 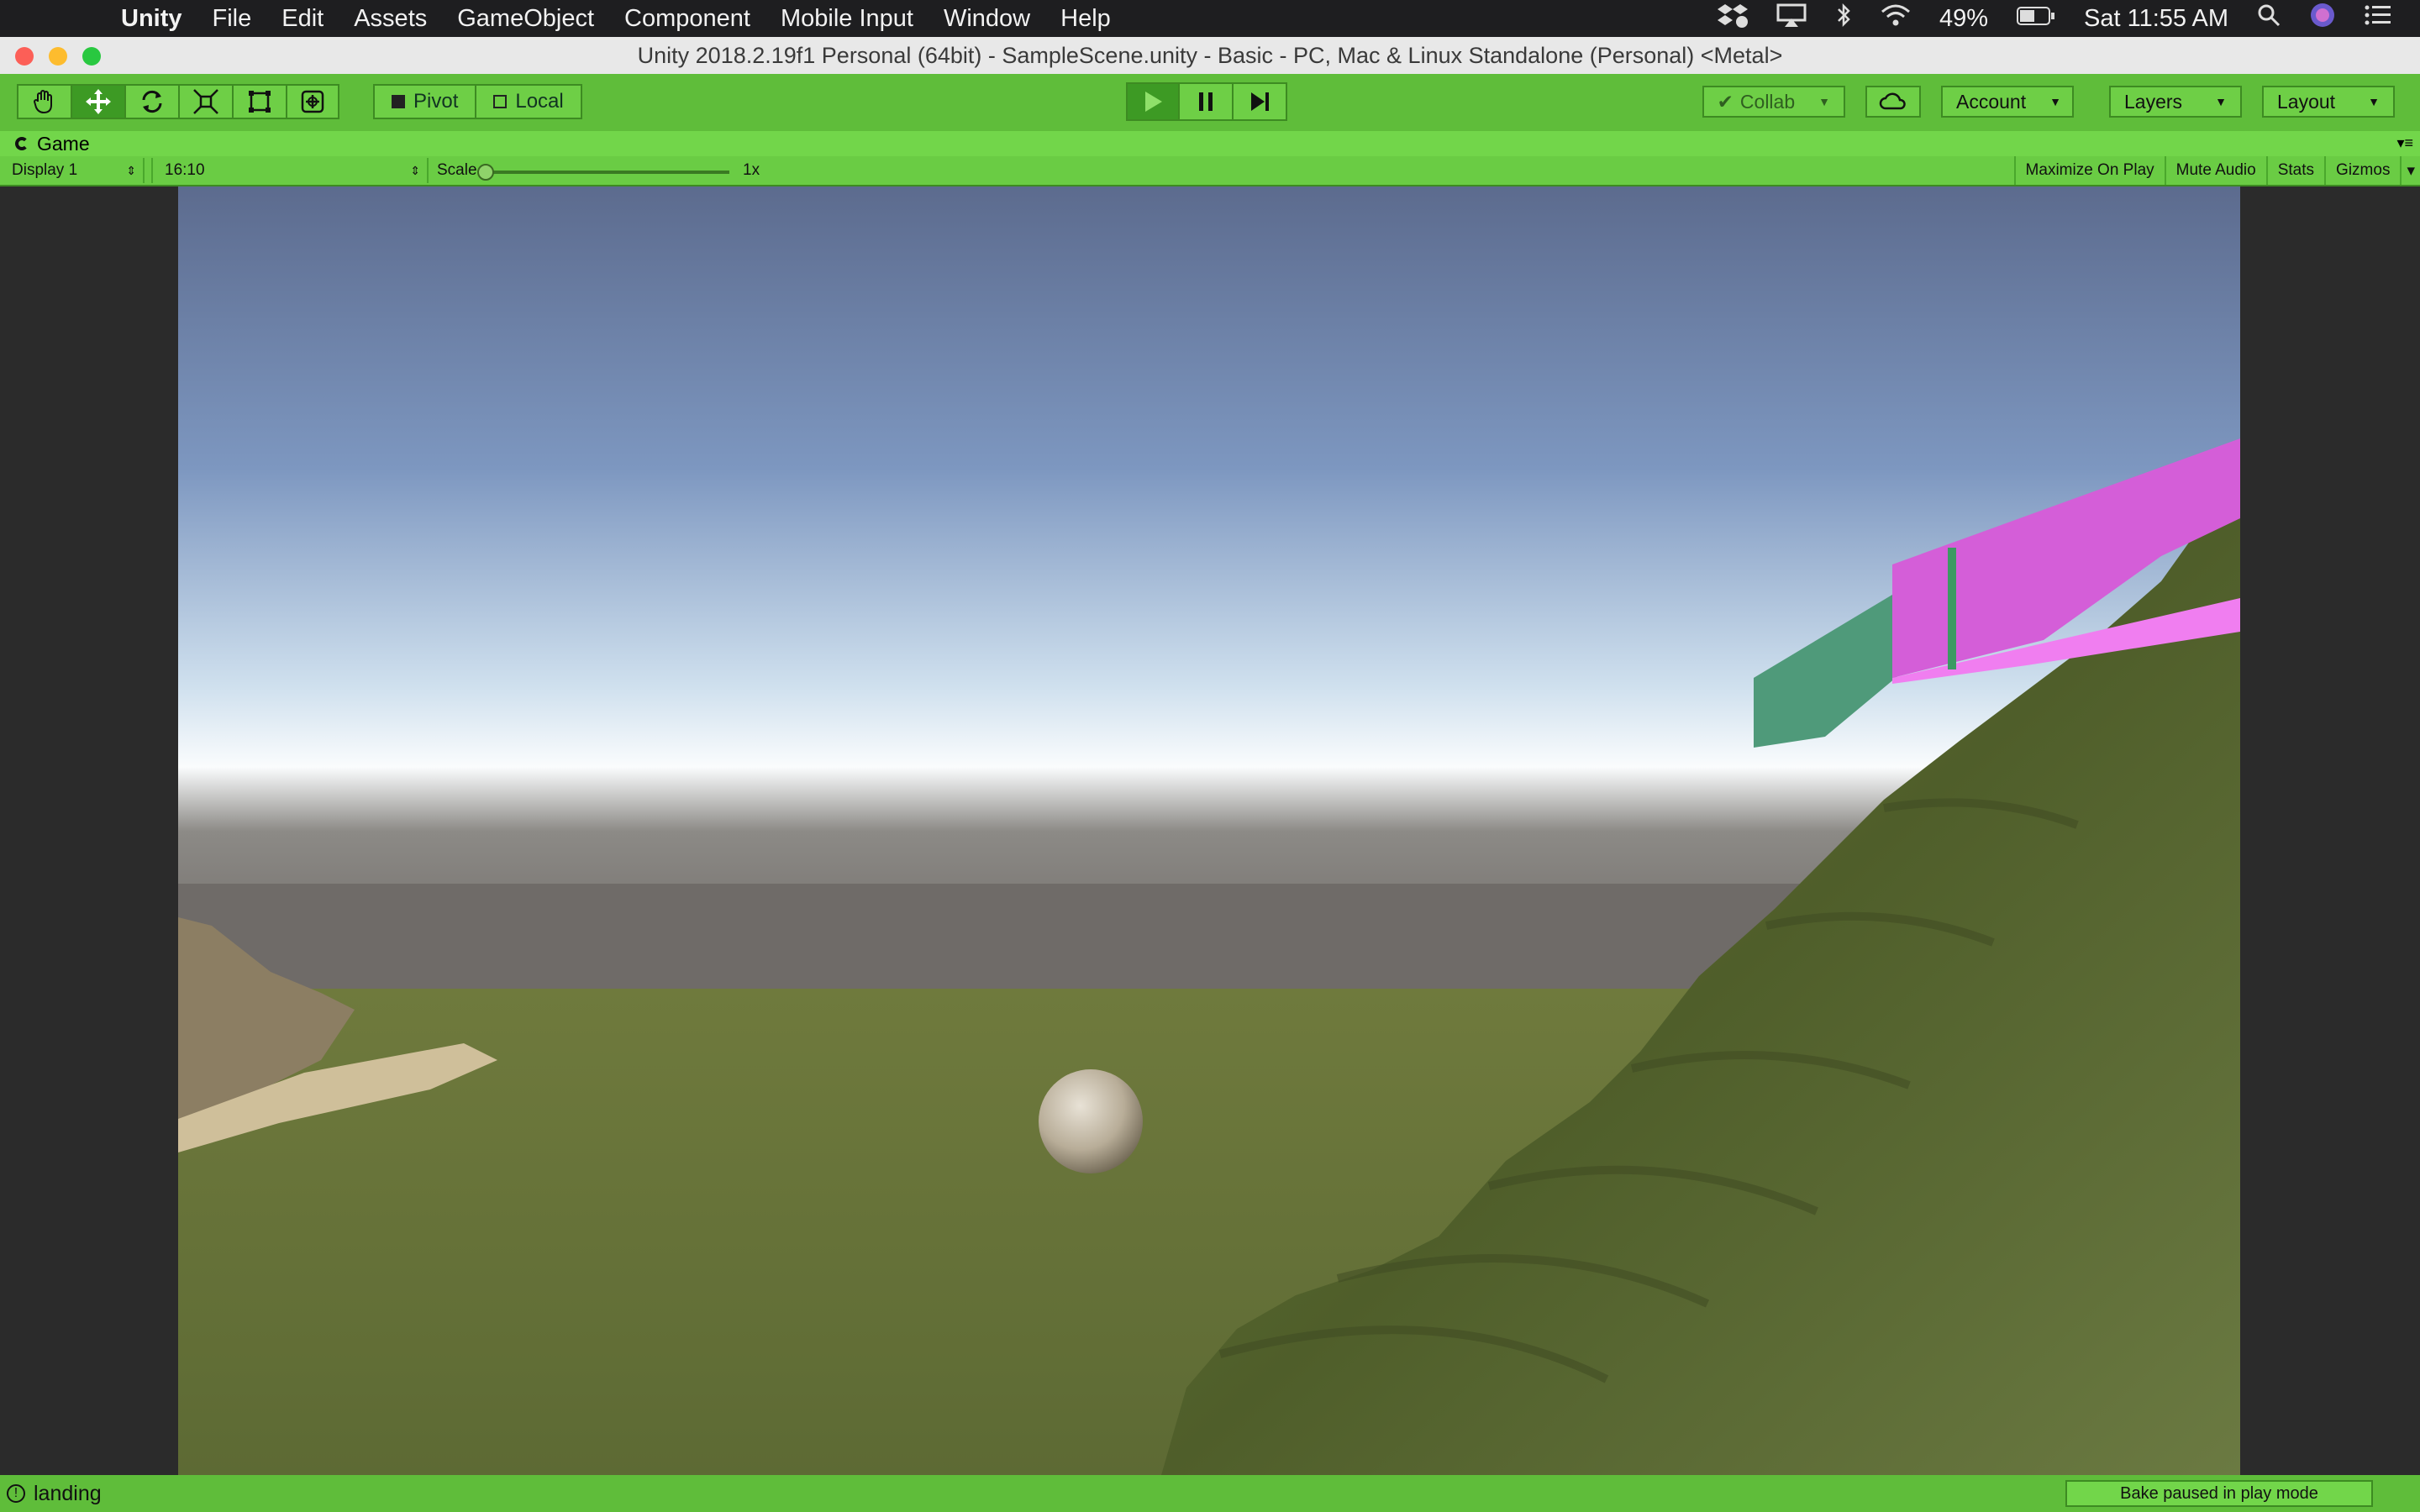 What do you see at coordinates (2089, 170) in the screenshot?
I see `maximize-on-play-toggle: Maximize On Play` at bounding box center [2089, 170].